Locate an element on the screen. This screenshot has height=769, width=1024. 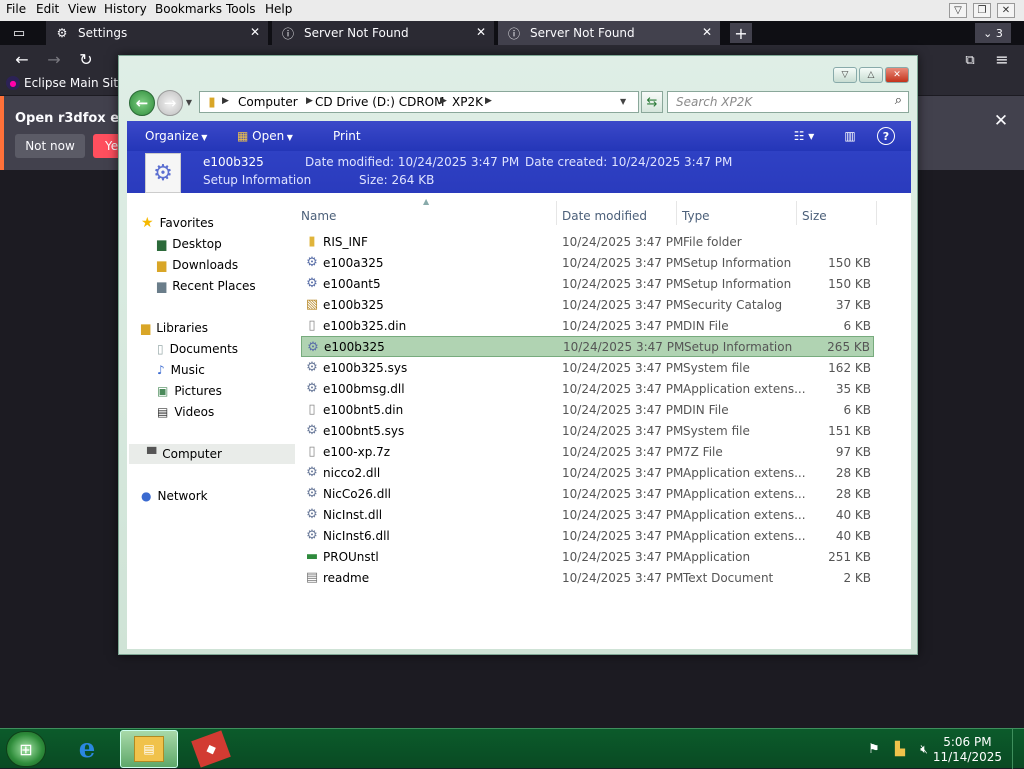
explorer-taskbar-button: ▤ is located at coordinates (149, 749).